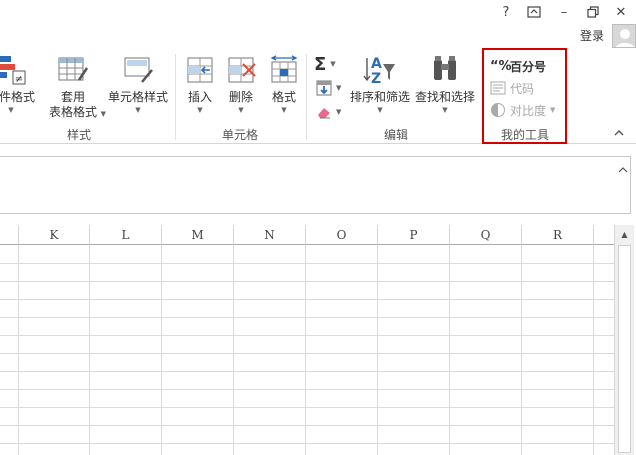 This screenshot has height=455, width=636. What do you see at coordinates (324, 88) in the screenshot?
I see `fill-down-icon` at bounding box center [324, 88].